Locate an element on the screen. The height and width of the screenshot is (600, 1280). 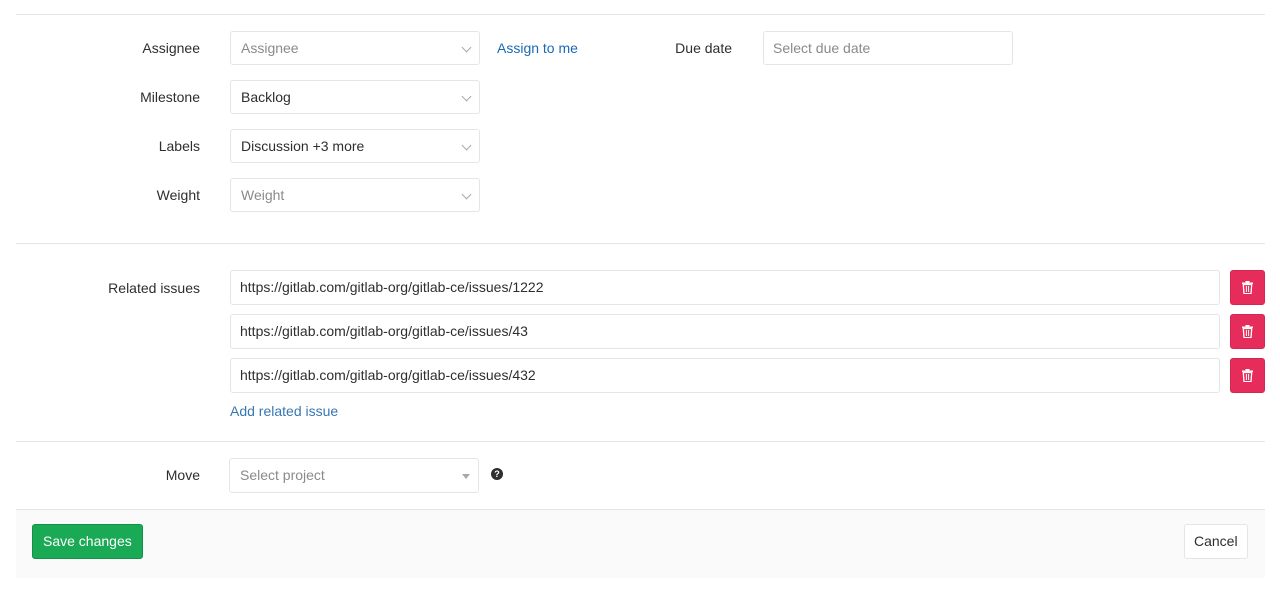
due-date-placeholder: Select due date is located at coordinates (822, 48).